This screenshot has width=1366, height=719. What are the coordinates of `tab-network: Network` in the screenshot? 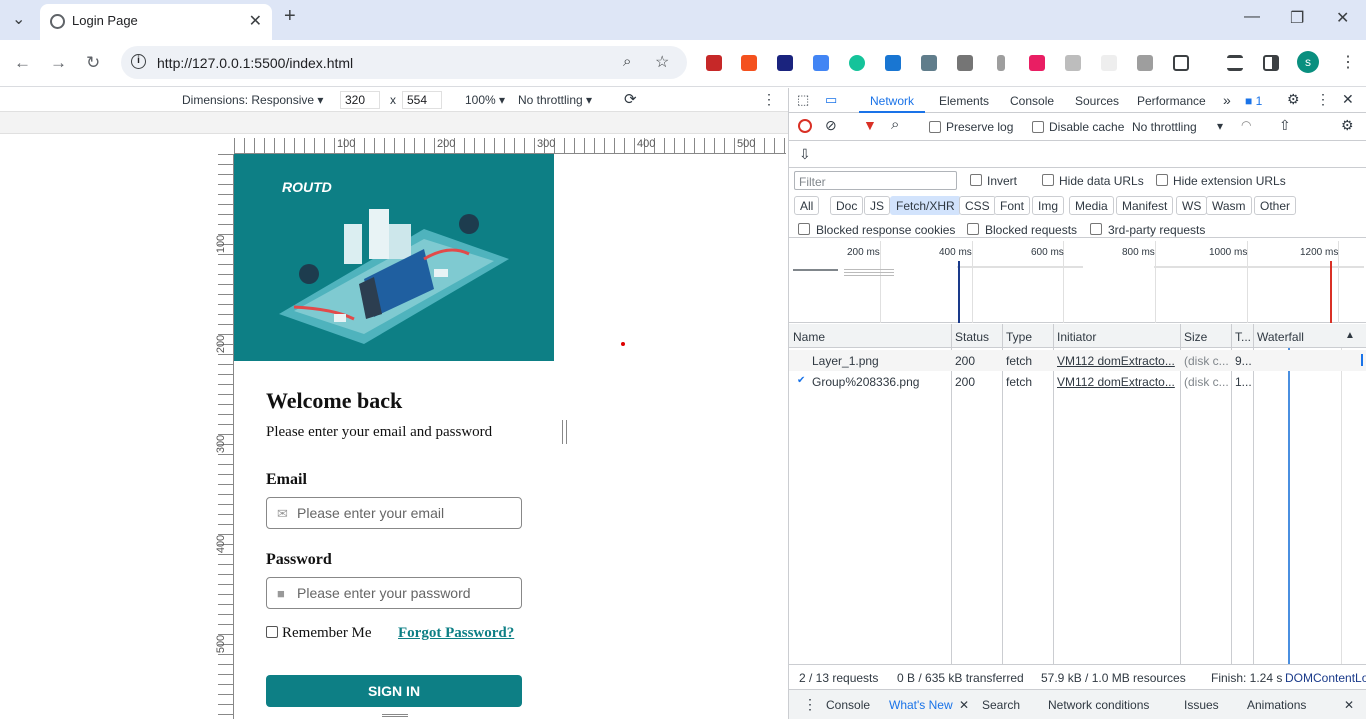 It's located at (892, 101).